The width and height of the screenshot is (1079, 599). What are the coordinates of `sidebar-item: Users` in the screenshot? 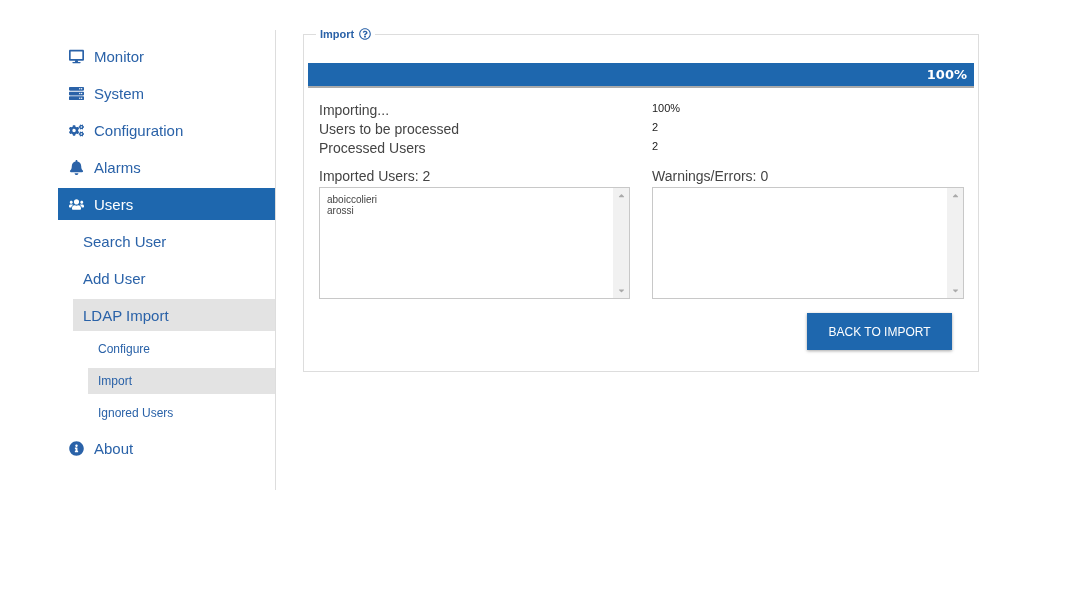 It's located at (166, 204).